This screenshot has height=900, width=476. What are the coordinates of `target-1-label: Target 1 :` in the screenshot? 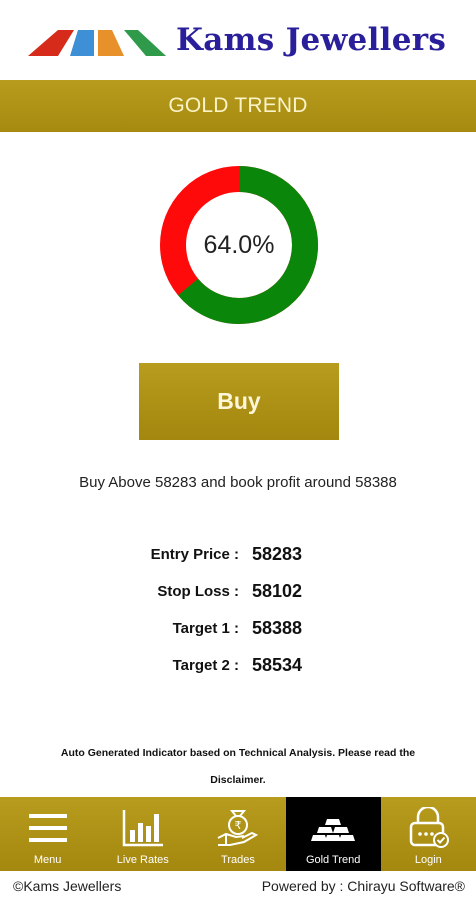 It's located at (205, 628).